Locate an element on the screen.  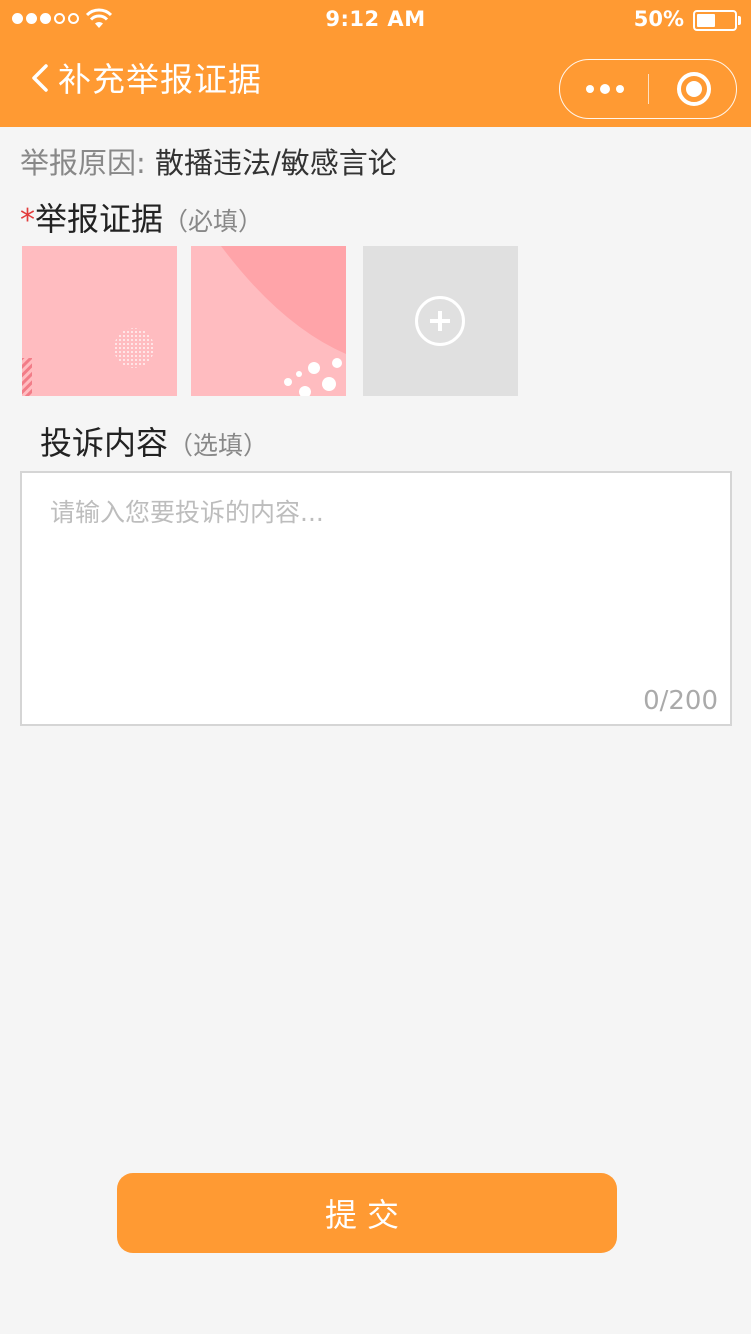
plus-circle-icon is located at coordinates (440, 321).